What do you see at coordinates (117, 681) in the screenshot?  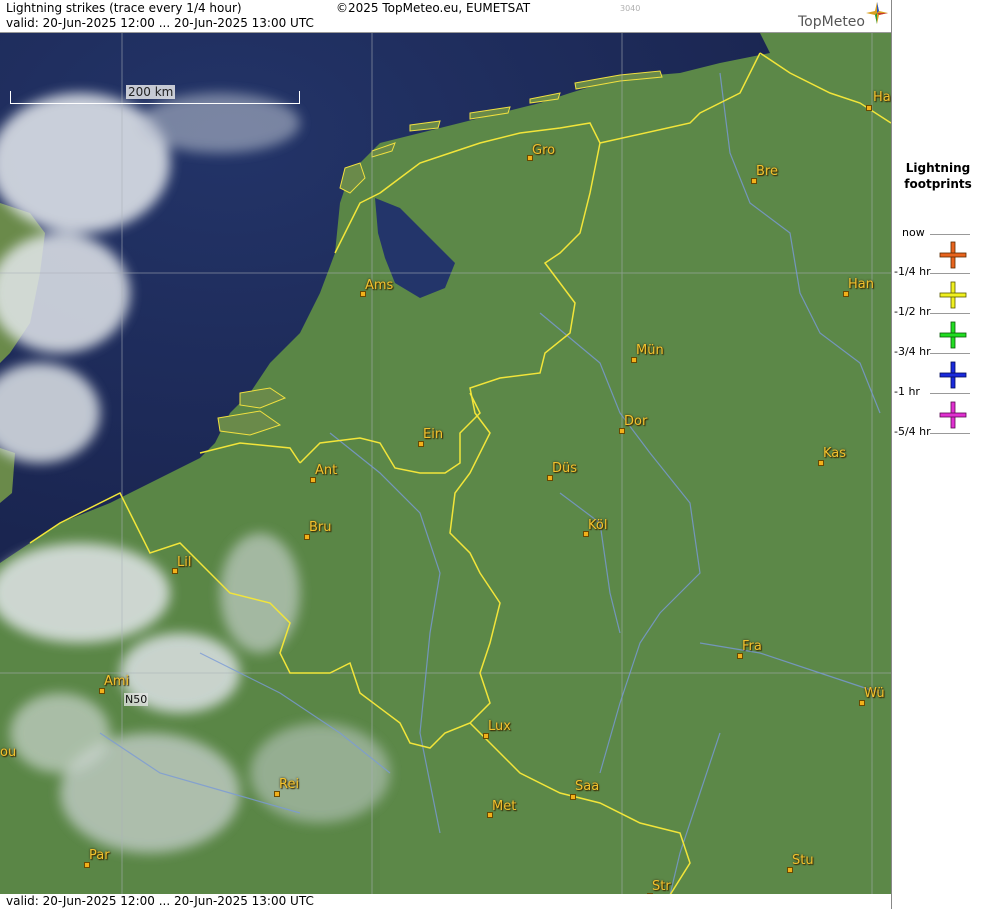 I see `city-label: Ami` at bounding box center [117, 681].